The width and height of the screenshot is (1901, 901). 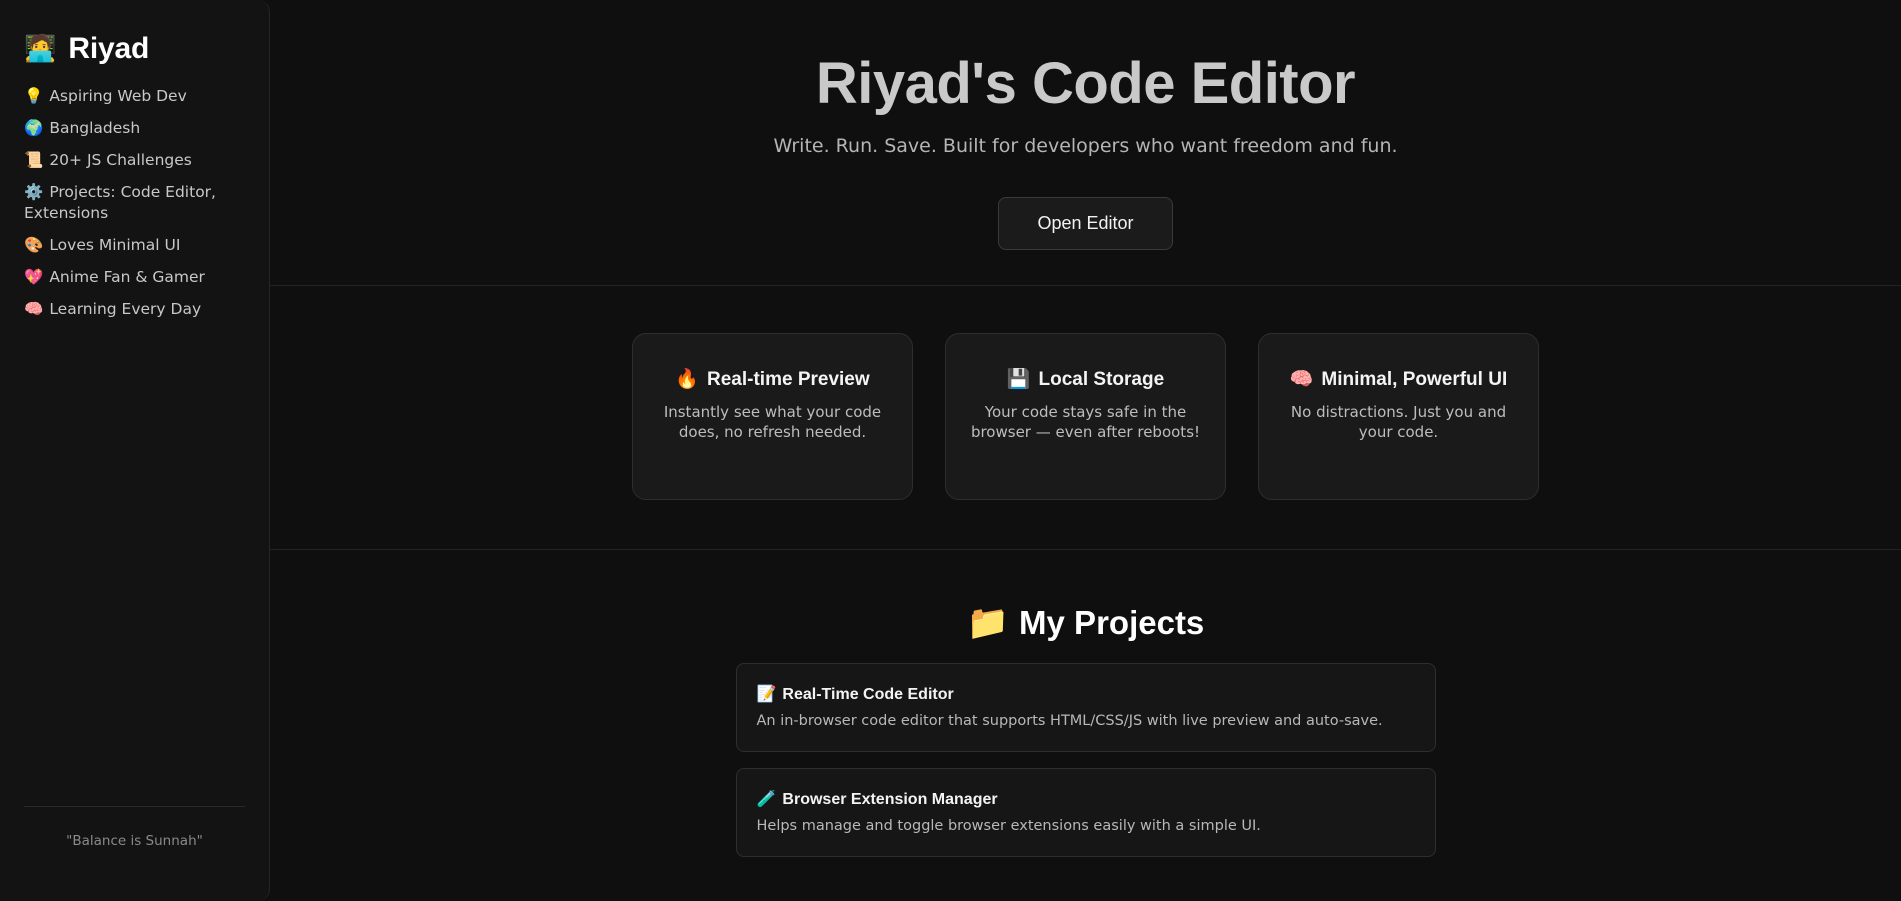 What do you see at coordinates (34, 245) in the screenshot?
I see `palette-icon: 🎨` at bounding box center [34, 245].